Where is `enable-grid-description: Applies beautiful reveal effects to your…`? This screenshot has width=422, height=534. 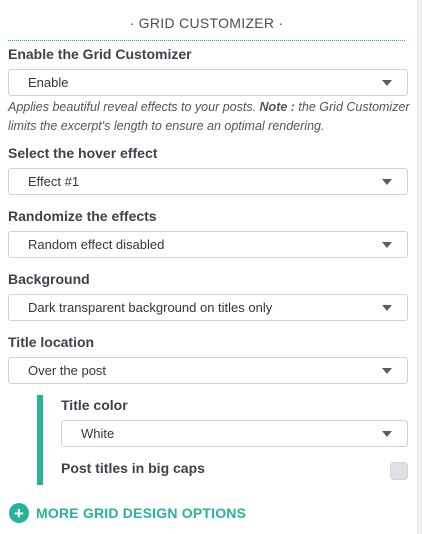
enable-grid-description: Applies beautiful reveal effects to your… is located at coordinates (210, 117).